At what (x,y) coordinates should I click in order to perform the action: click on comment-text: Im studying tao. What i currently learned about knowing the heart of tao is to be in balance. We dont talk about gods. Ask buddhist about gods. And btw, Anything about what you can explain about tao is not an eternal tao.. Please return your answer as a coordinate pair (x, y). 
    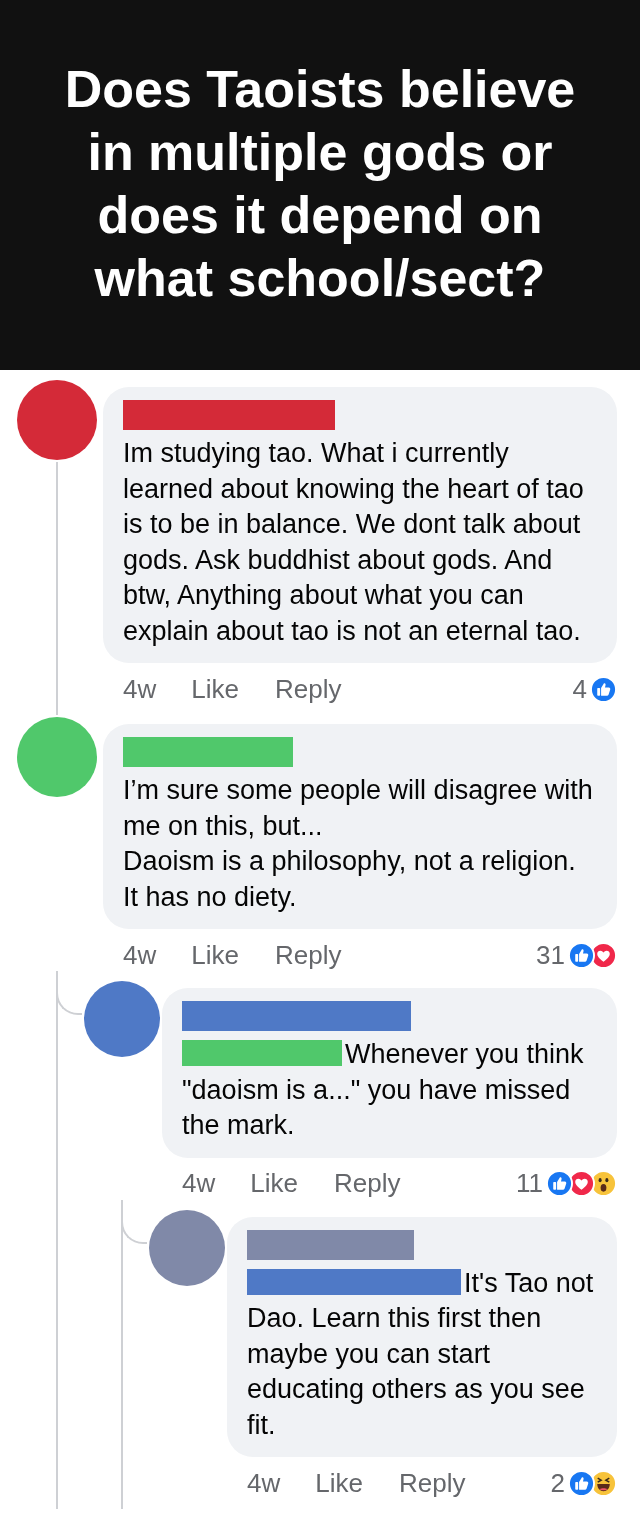
    Looking at the image, I should click on (354, 542).